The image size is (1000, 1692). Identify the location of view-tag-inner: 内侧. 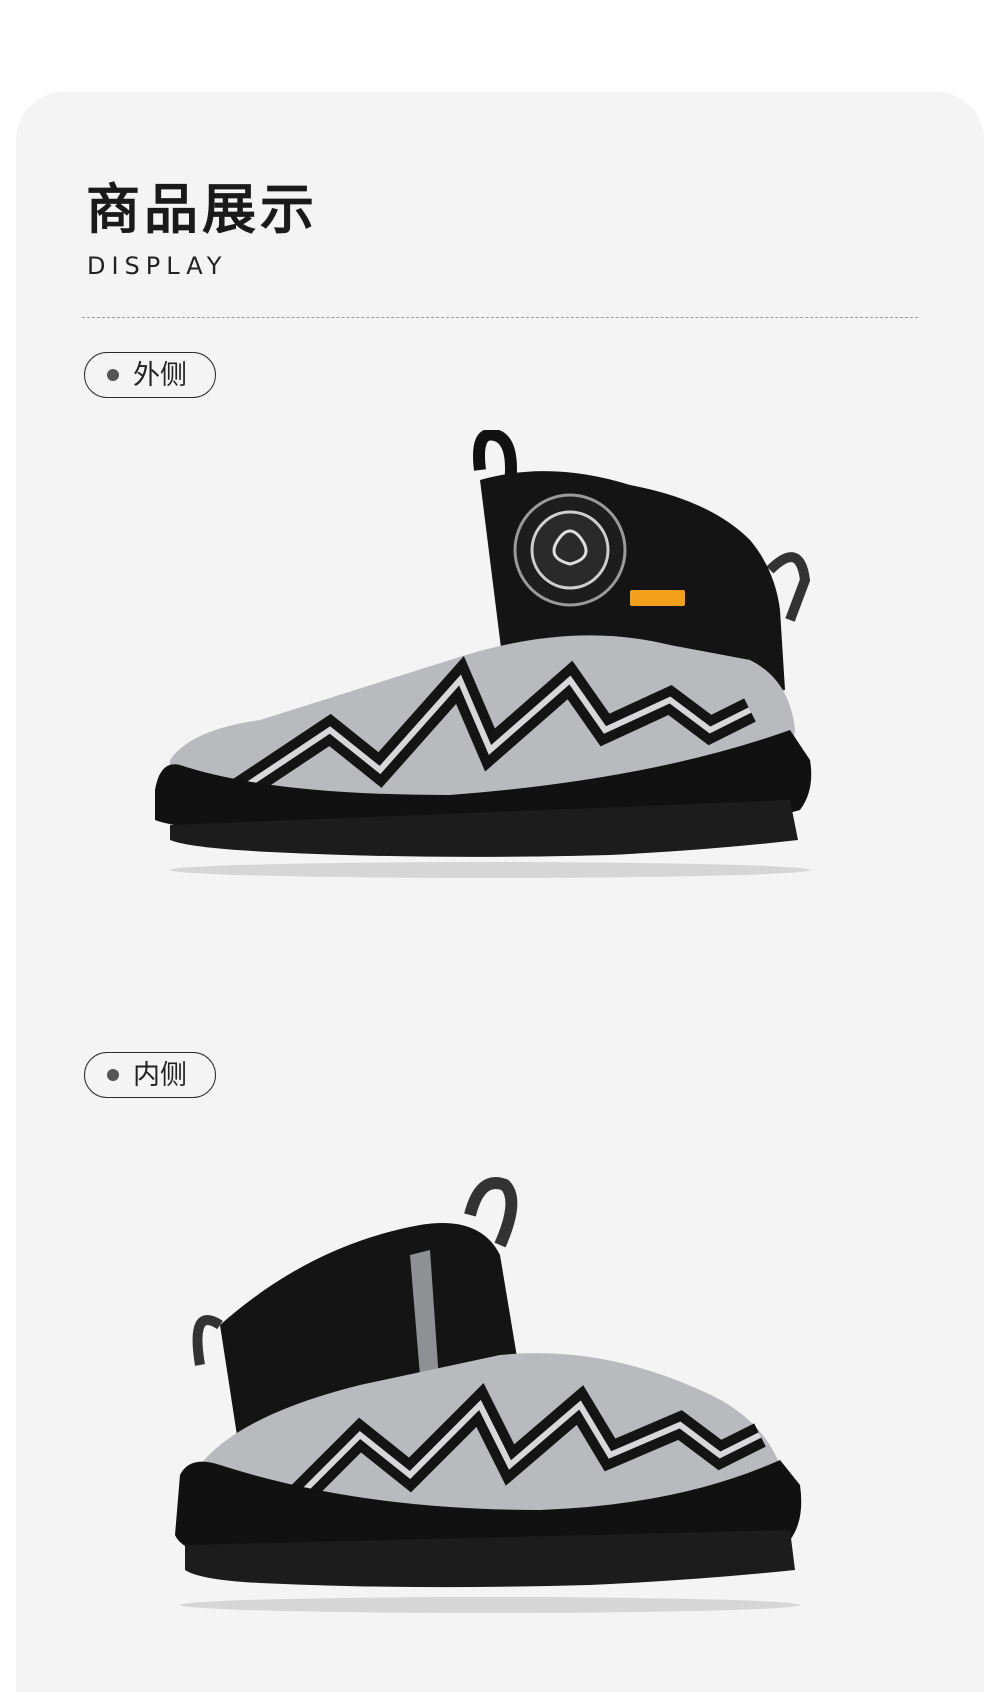
(150, 1075).